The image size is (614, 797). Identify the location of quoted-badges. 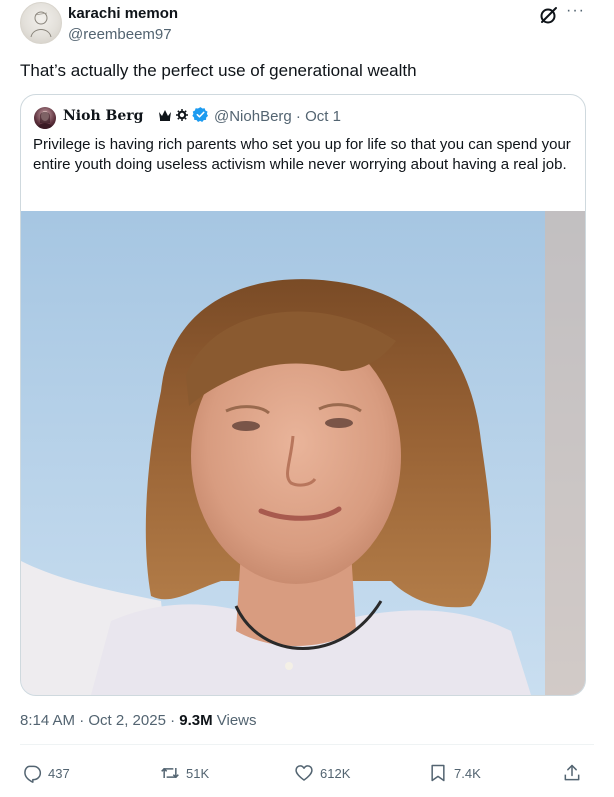
(183, 117).